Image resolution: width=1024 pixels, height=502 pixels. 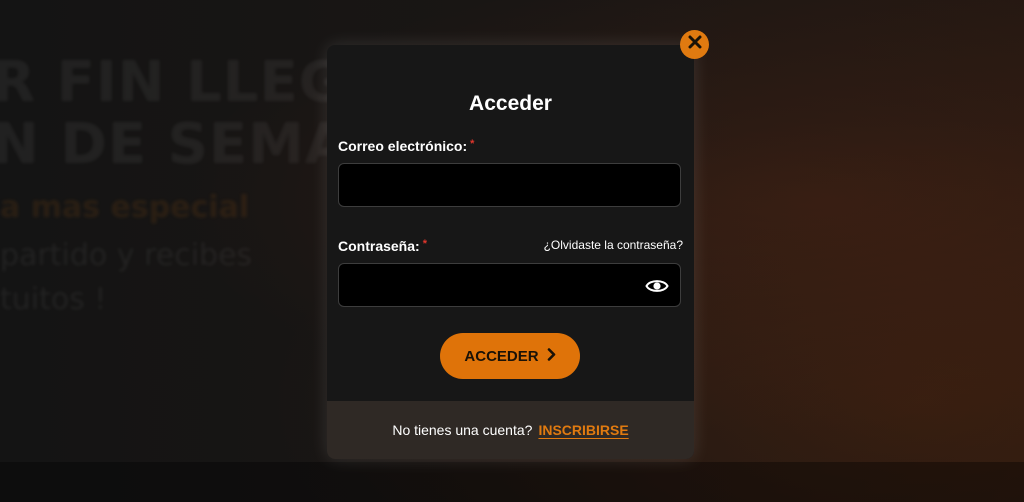 What do you see at coordinates (126, 255) in the screenshot?
I see `background-subtext: partido y recibes` at bounding box center [126, 255].